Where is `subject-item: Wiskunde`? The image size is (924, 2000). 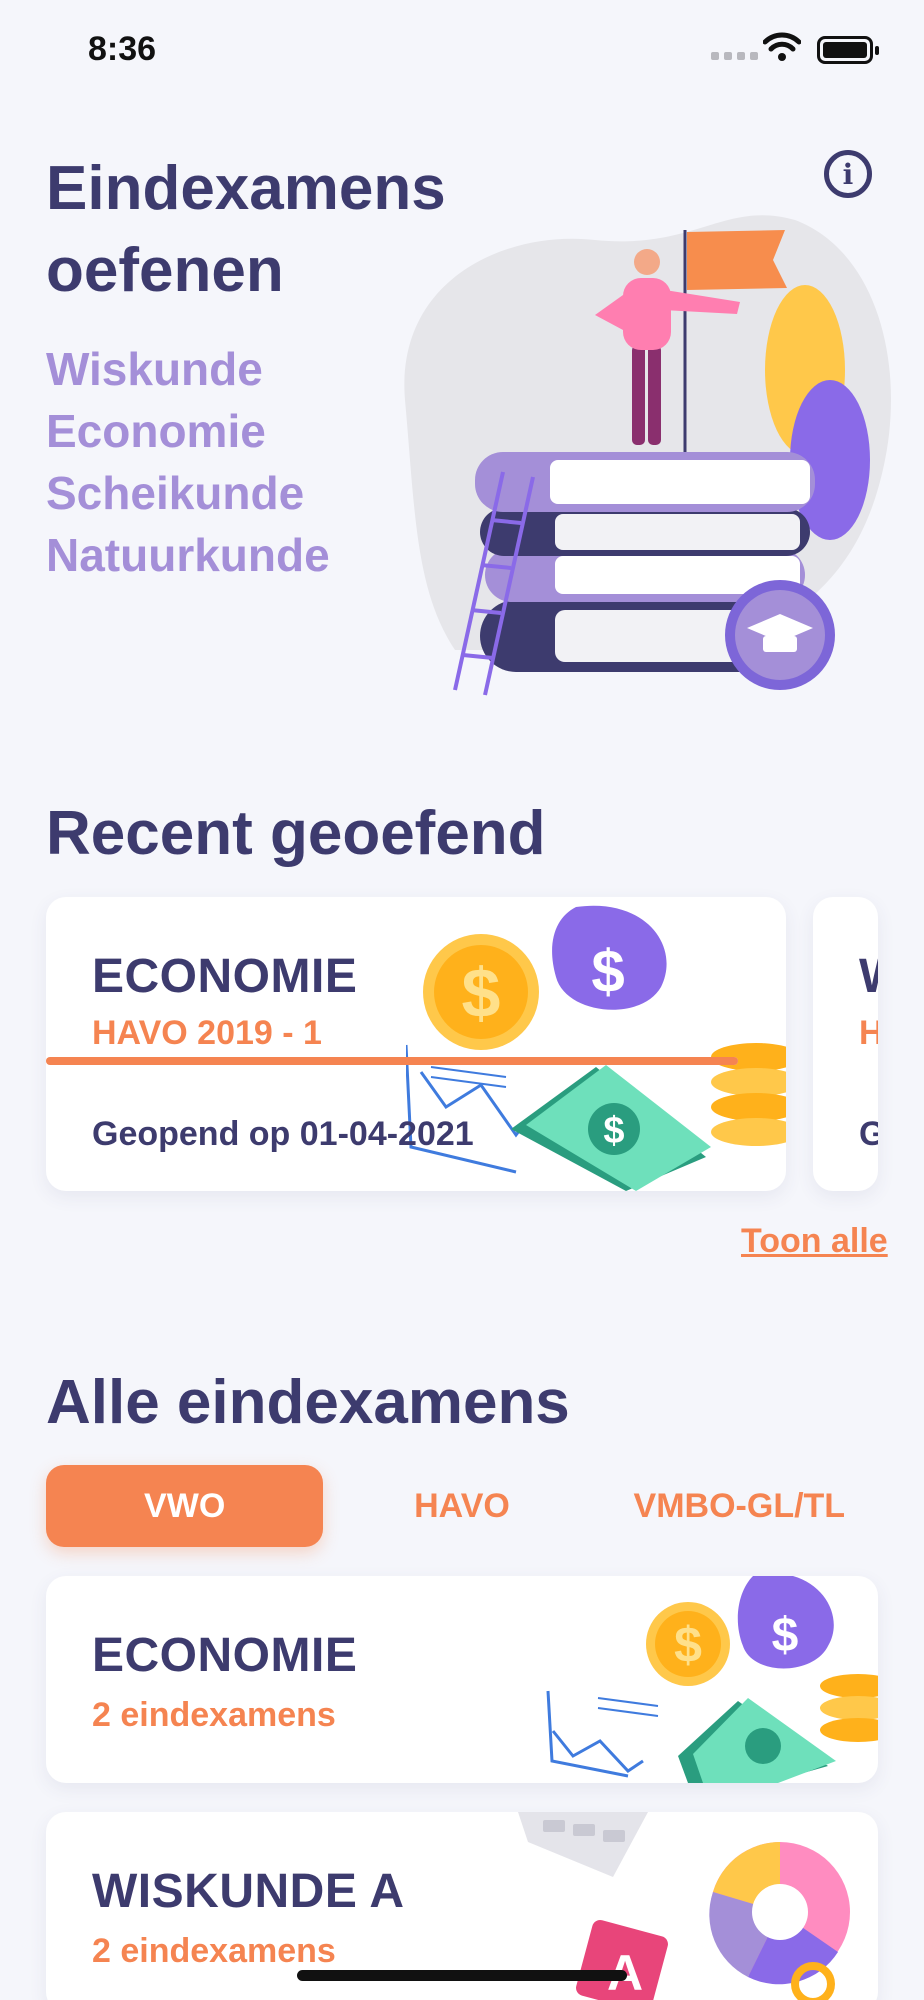
subject-item: Wiskunde is located at coordinates (154, 369).